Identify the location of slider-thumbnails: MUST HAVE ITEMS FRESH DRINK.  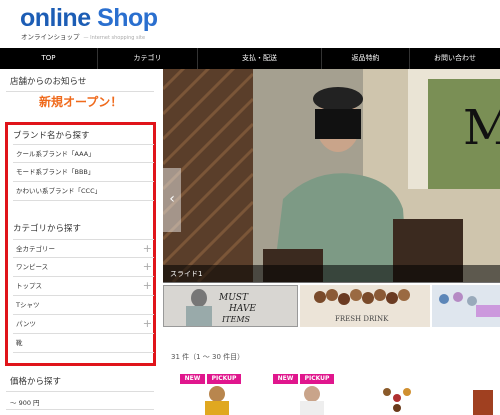
(331, 306).